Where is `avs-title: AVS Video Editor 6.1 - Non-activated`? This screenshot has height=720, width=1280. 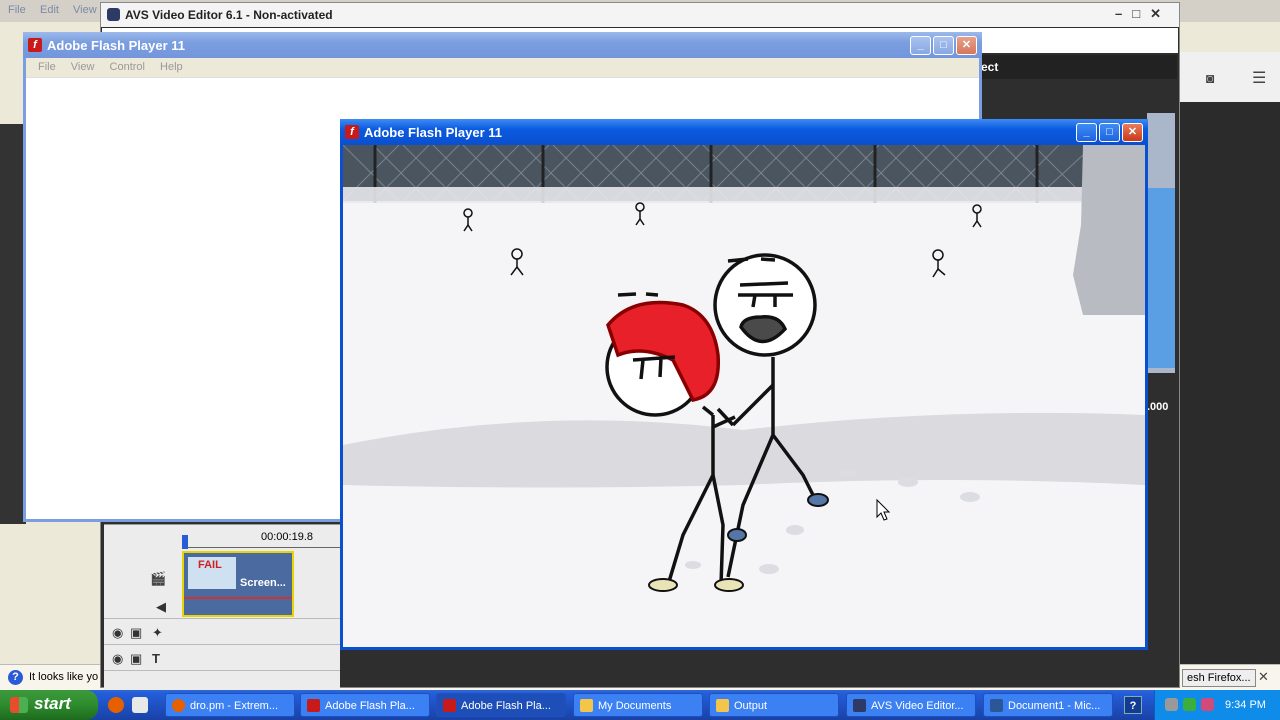
avs-title: AVS Video Editor 6.1 - Non-activated is located at coordinates (229, 15).